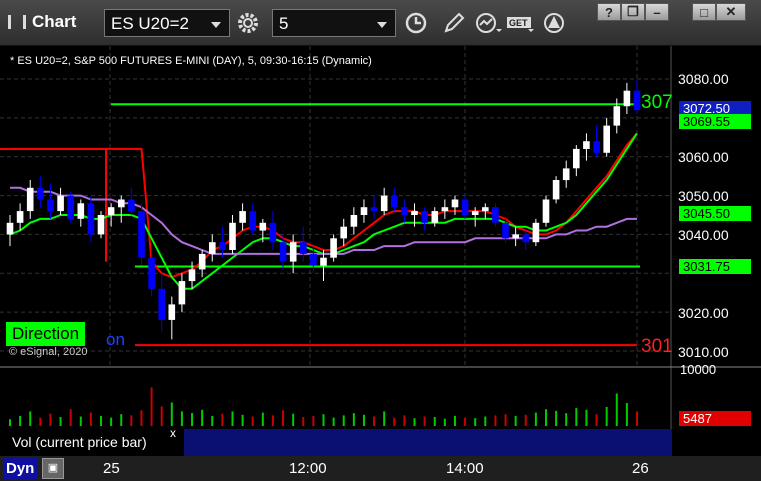 This screenshot has height=481, width=761. What do you see at coordinates (465, 468) in the screenshot?
I see `x-tick-1400: 14:00` at bounding box center [465, 468].